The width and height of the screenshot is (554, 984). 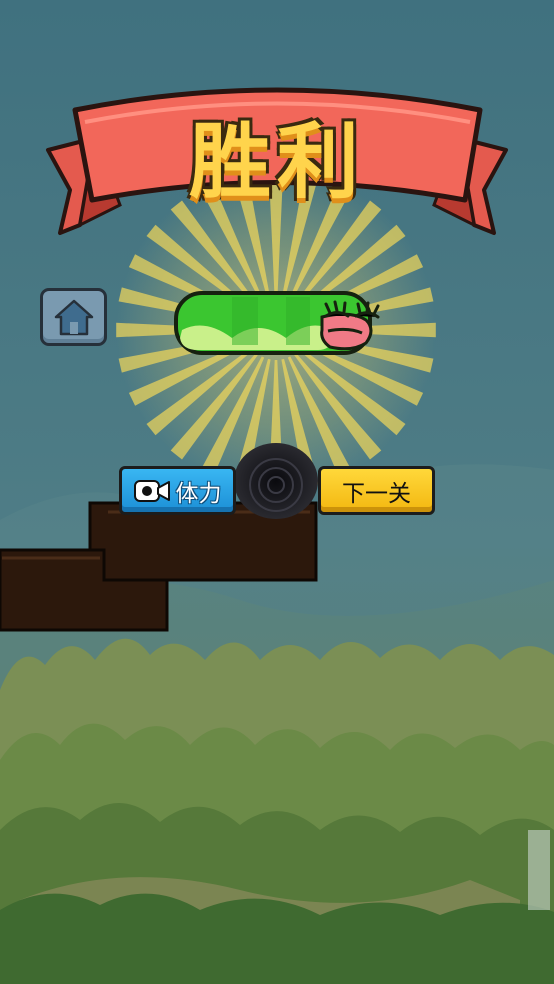 I want to click on video-camera-icon, so click(x=151, y=490).